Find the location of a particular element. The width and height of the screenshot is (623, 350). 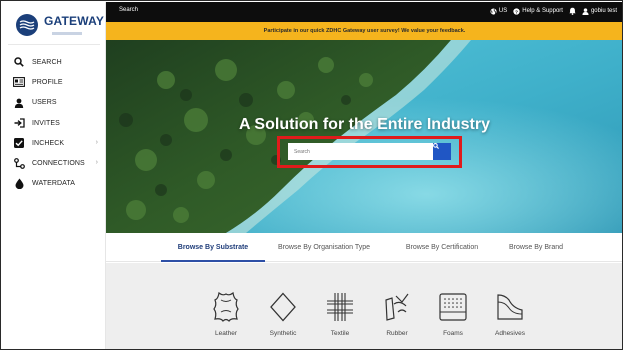

sidebar-item-search: SEARCH is located at coordinates (54, 62).